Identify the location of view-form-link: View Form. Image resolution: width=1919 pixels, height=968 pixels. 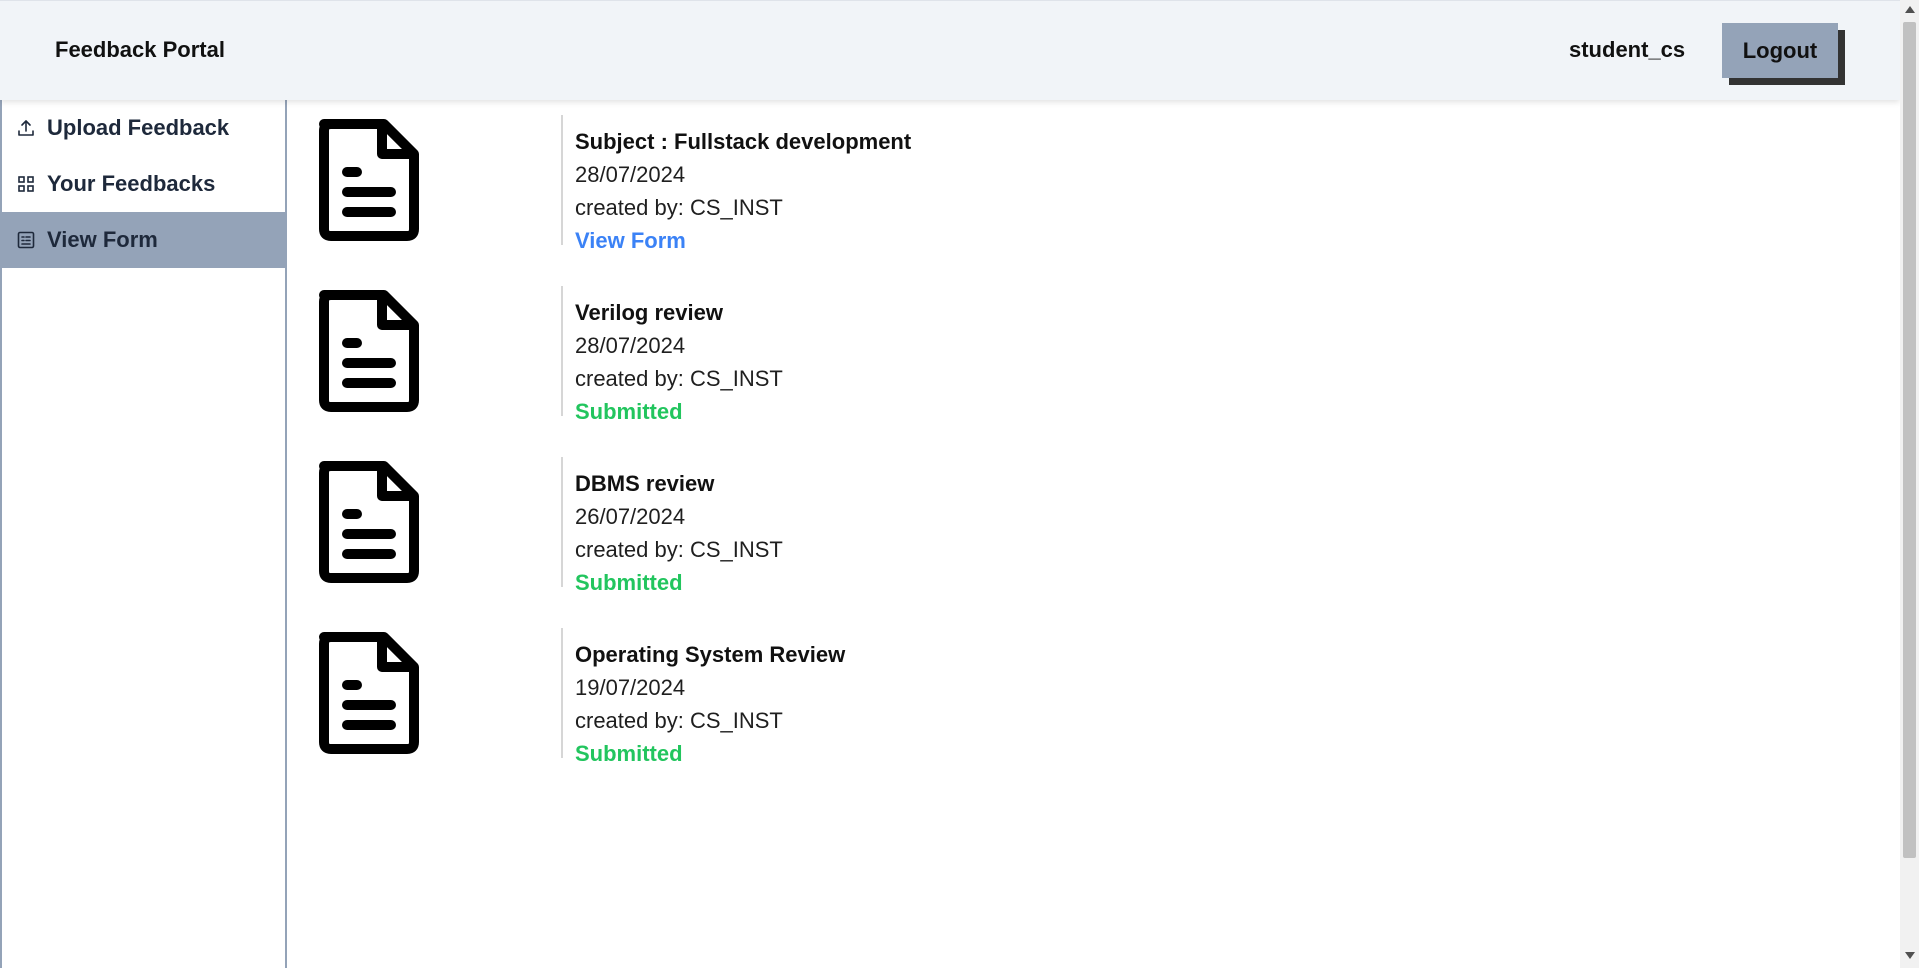
(630, 240).